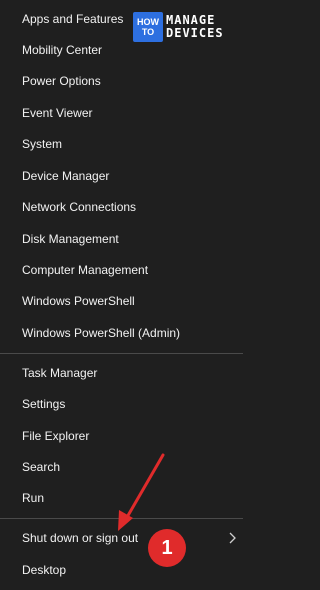  What do you see at coordinates (121, 144) in the screenshot?
I see `menu-item-system: System` at bounding box center [121, 144].